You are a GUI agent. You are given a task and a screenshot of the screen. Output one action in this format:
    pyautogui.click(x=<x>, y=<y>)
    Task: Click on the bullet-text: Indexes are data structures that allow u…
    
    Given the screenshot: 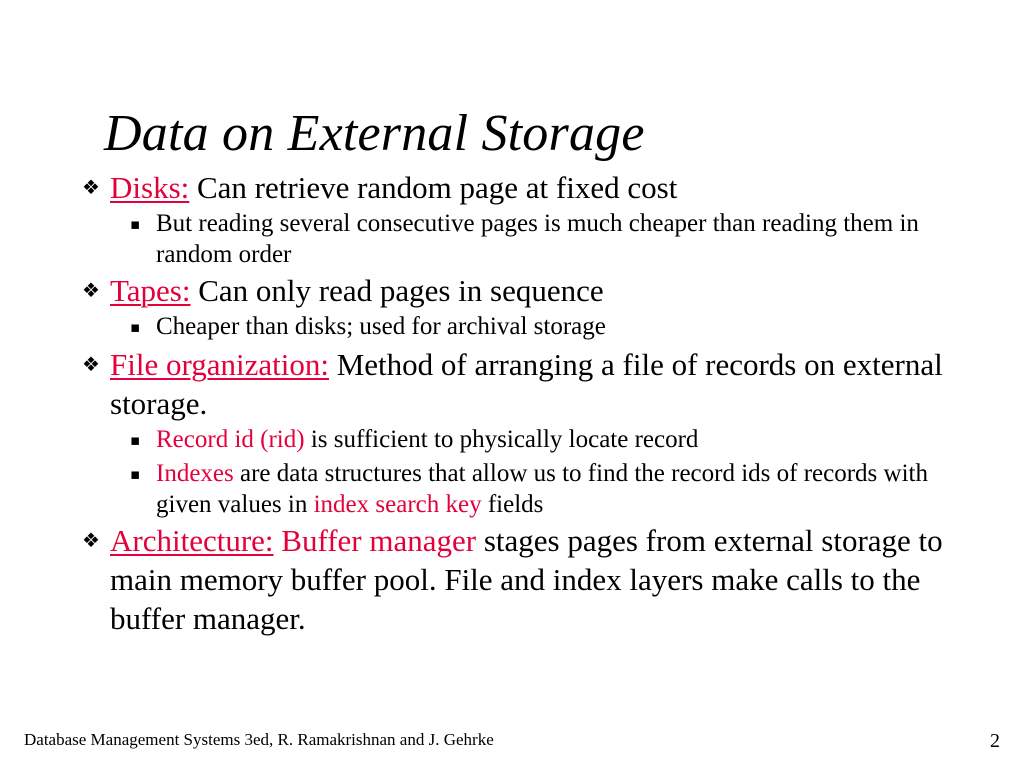 What is the action you would take?
    pyautogui.click(x=556, y=489)
    